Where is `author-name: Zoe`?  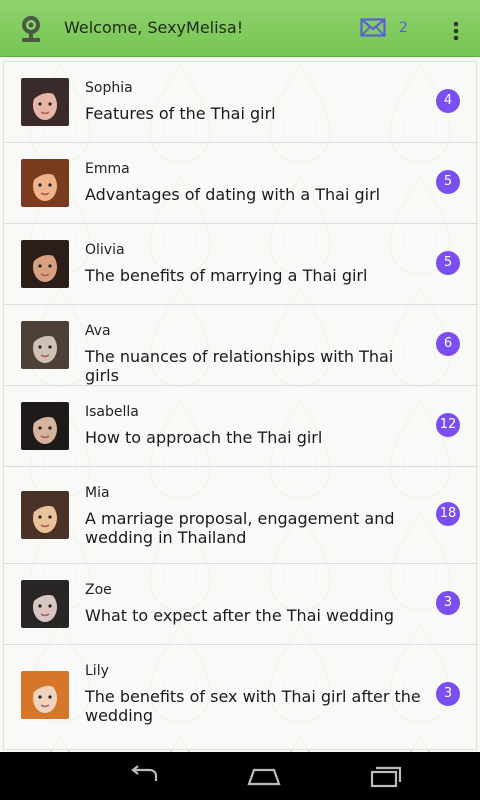
author-name: Zoe is located at coordinates (98, 590).